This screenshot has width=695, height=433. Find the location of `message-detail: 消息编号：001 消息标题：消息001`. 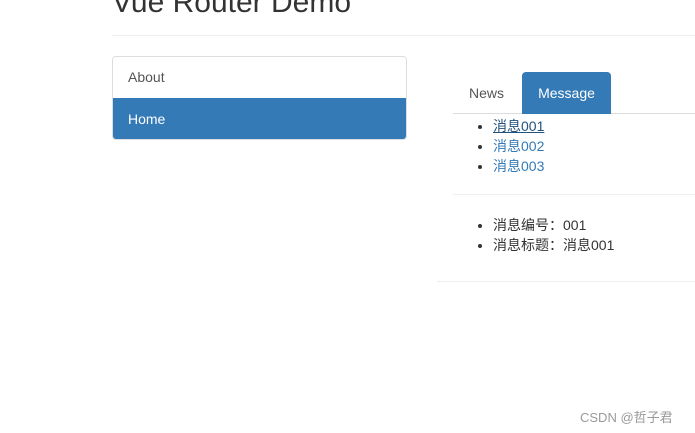

message-detail: 消息编号：001 消息标题：消息001 is located at coordinates (553, 235).